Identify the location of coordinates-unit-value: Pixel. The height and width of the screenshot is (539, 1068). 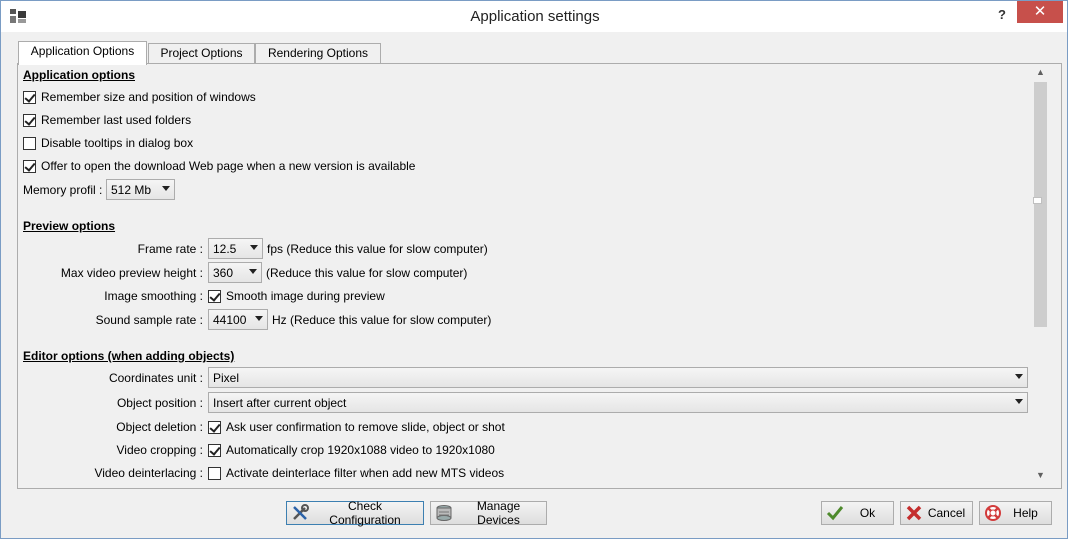
(226, 377).